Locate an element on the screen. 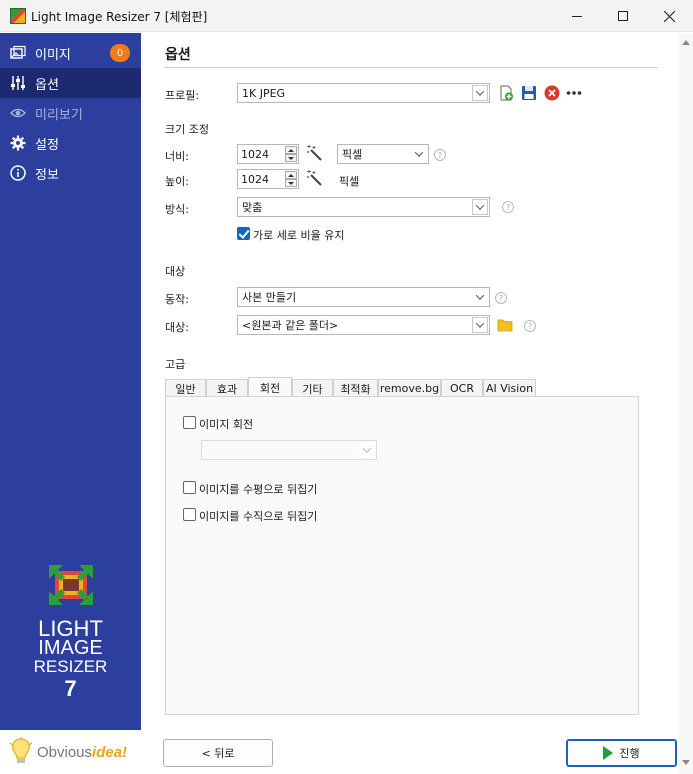 This screenshot has width=693, height=774. delete-profile-icon is located at coordinates (552, 93).